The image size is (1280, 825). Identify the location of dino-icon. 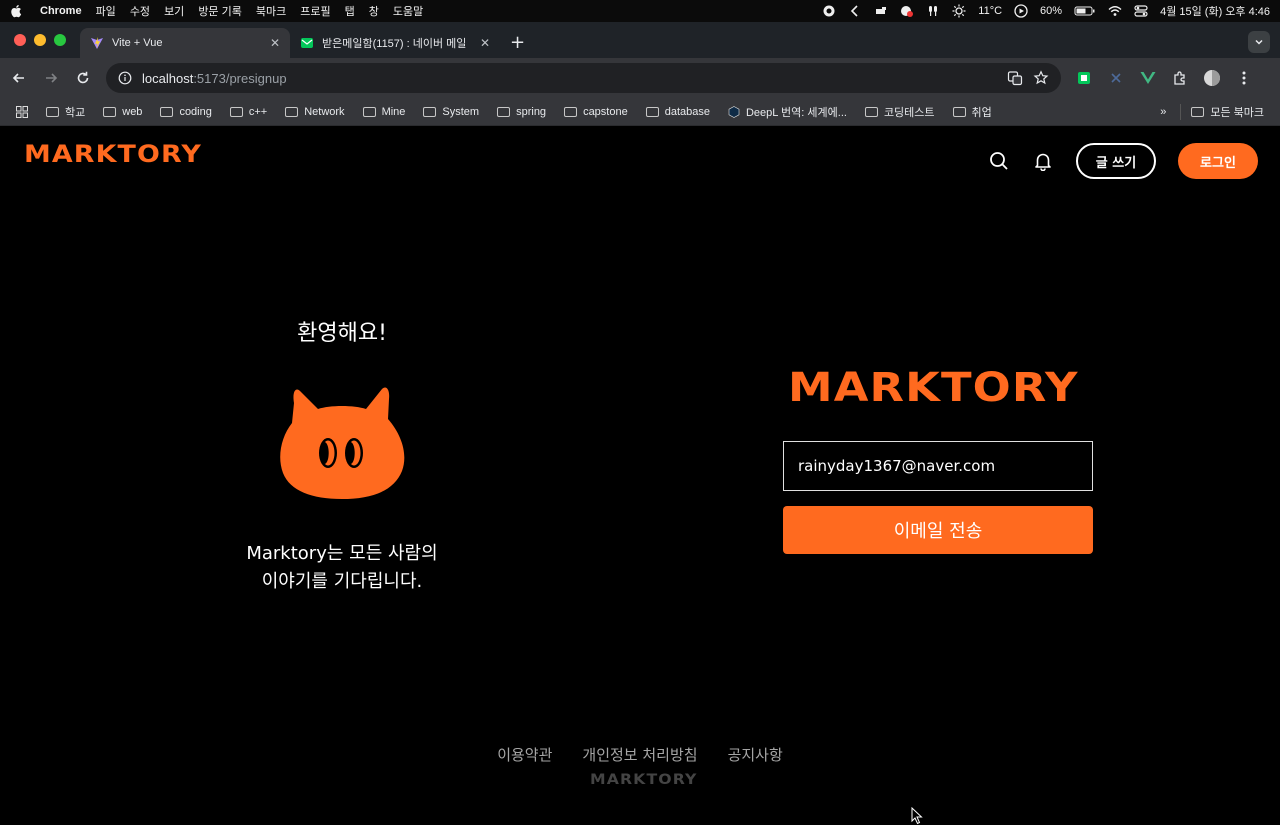
(881, 11).